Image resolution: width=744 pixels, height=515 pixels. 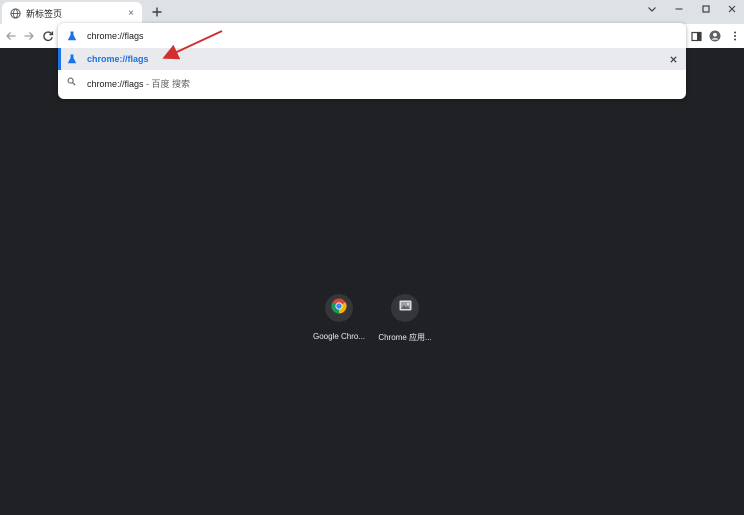 I want to click on address-input: chrome://flags, so click(x=115, y=36).